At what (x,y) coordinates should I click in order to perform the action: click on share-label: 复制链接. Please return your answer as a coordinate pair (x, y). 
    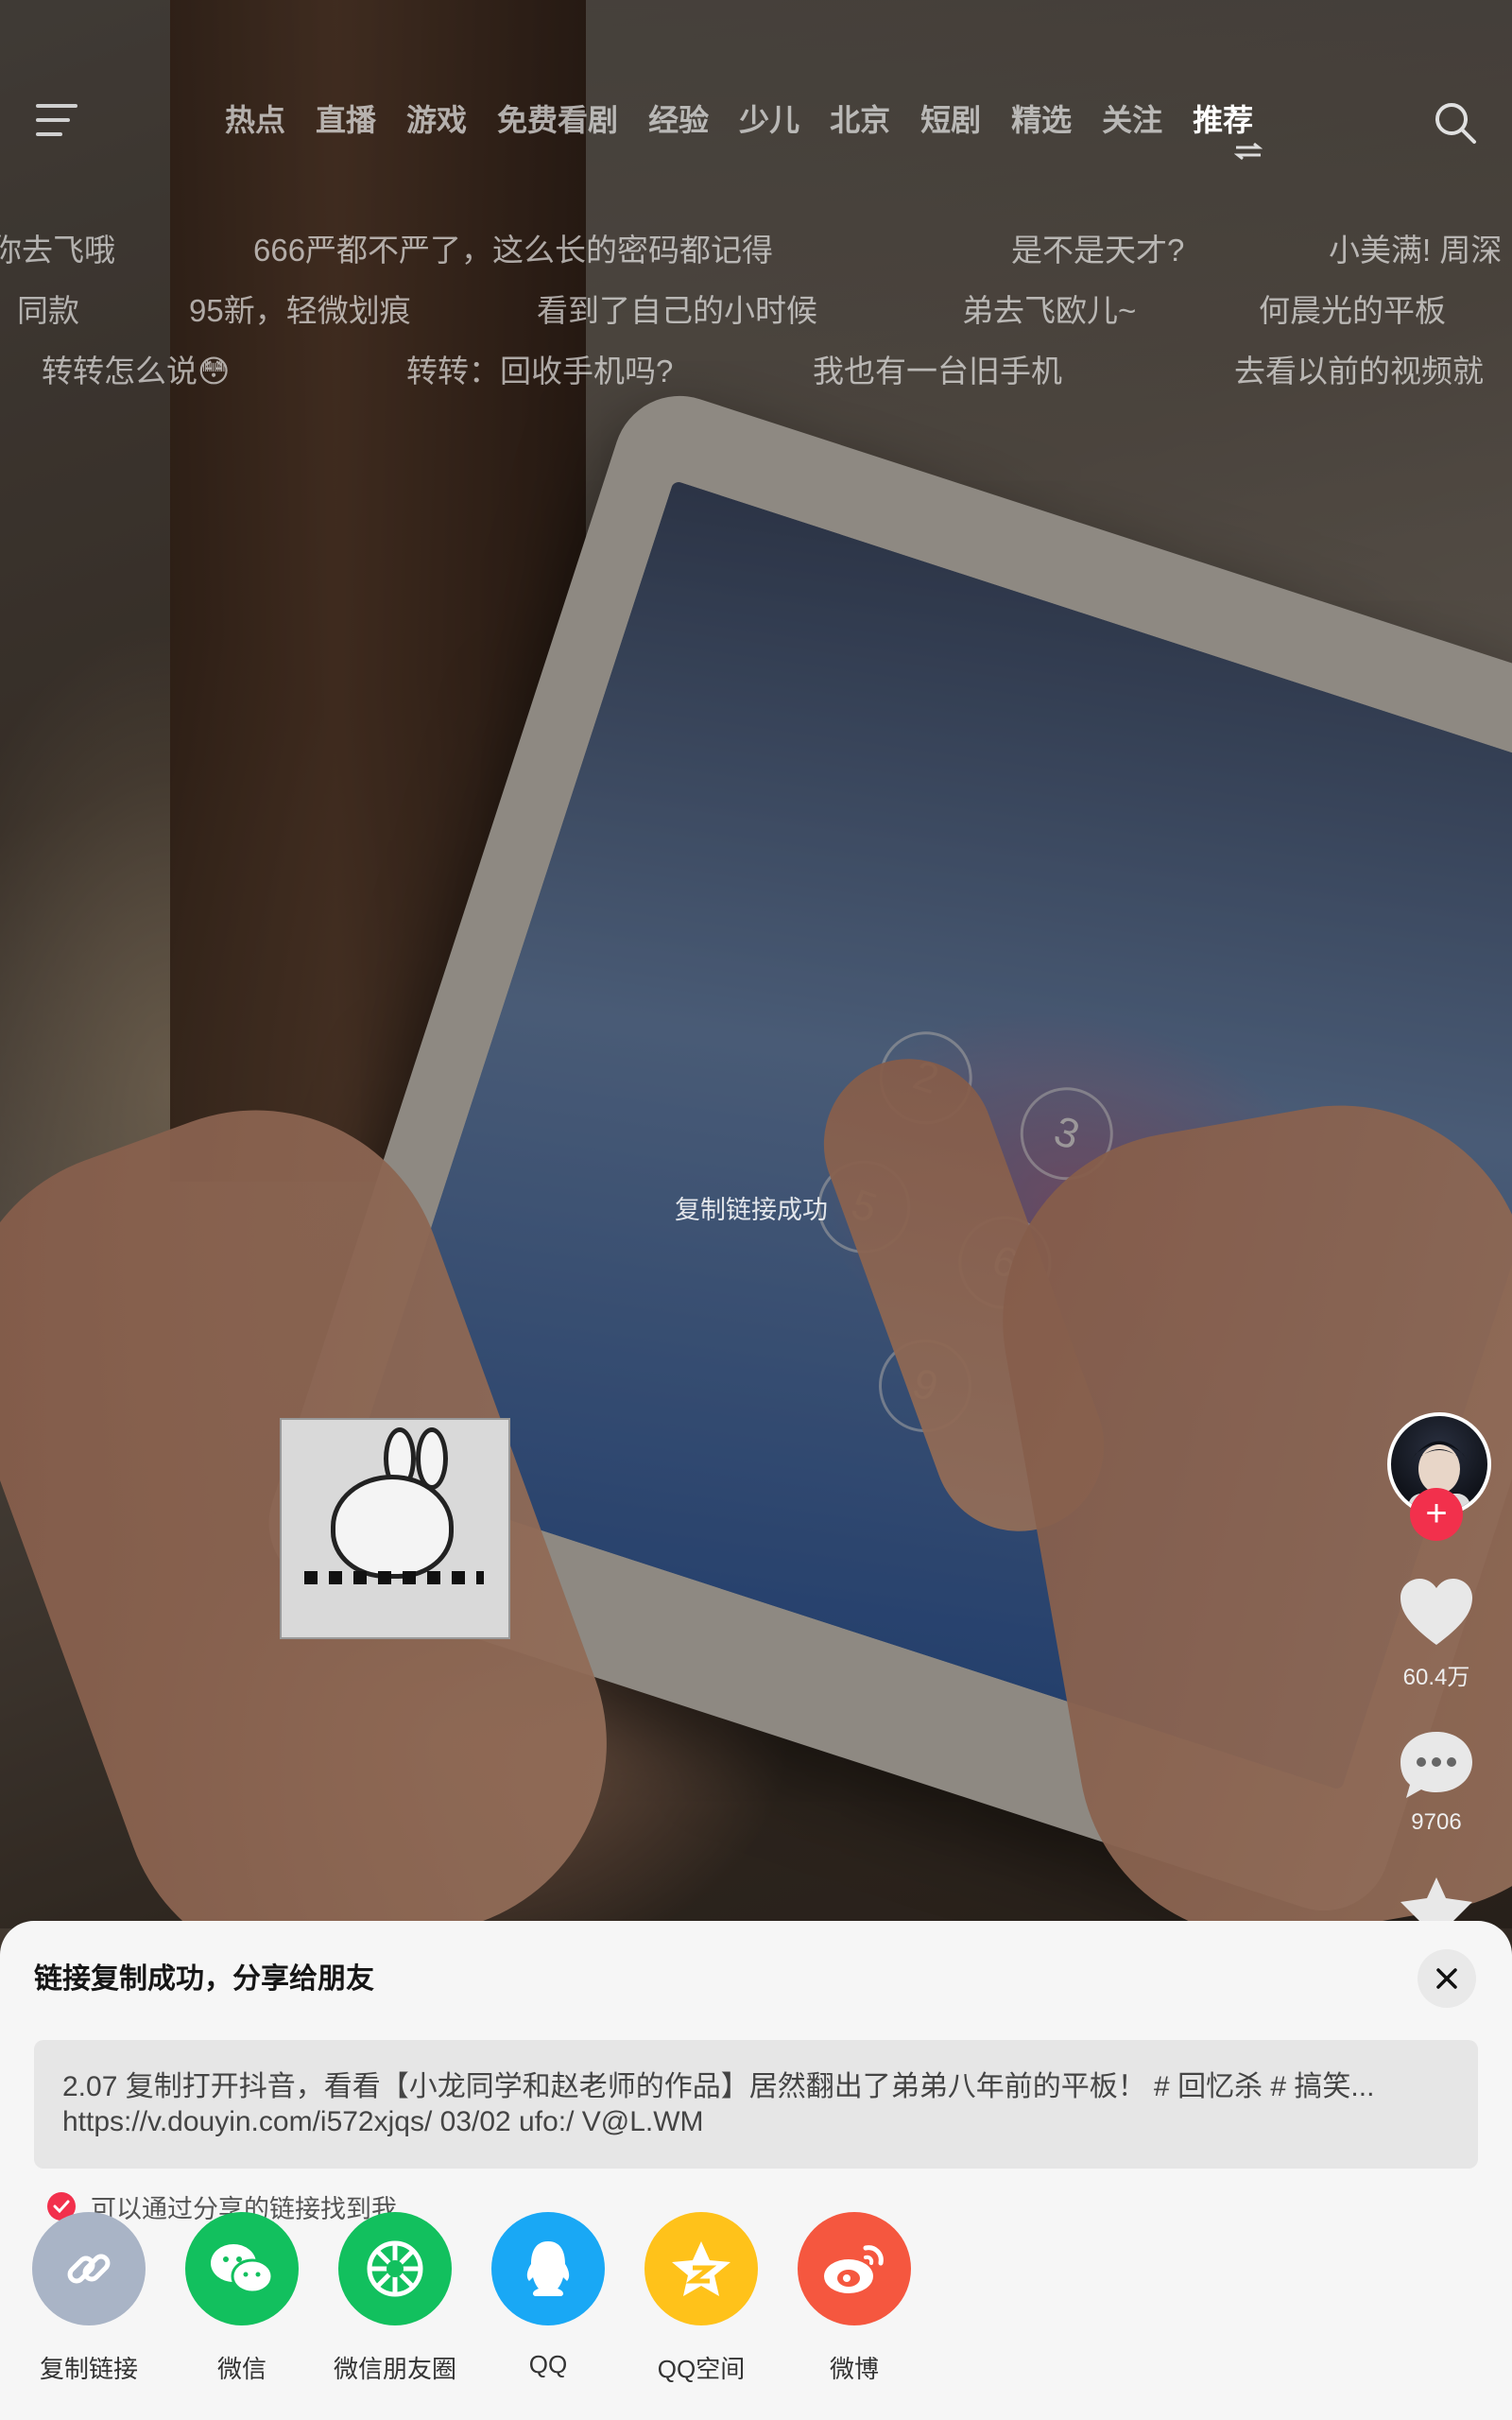
    Looking at the image, I should click on (88, 2369).